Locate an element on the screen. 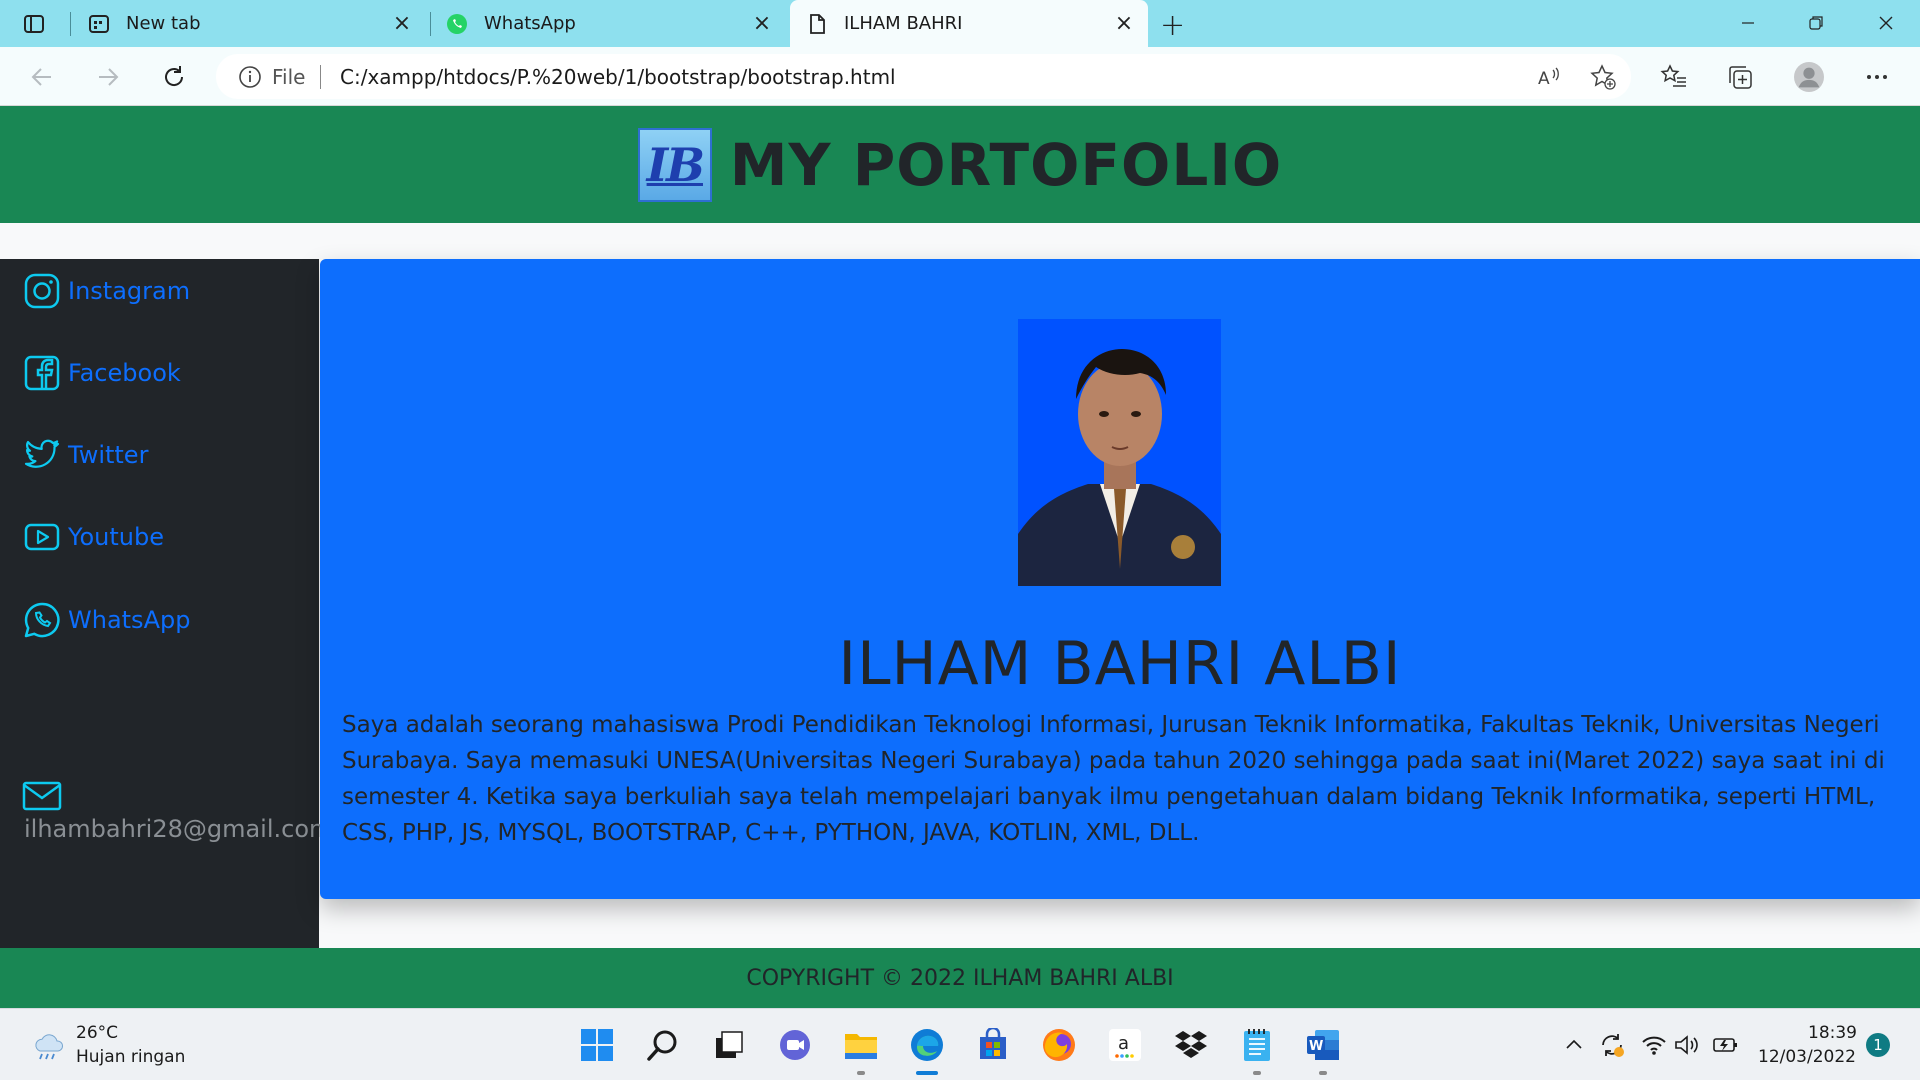  amazon-icon: a is located at coordinates (1125, 1045).